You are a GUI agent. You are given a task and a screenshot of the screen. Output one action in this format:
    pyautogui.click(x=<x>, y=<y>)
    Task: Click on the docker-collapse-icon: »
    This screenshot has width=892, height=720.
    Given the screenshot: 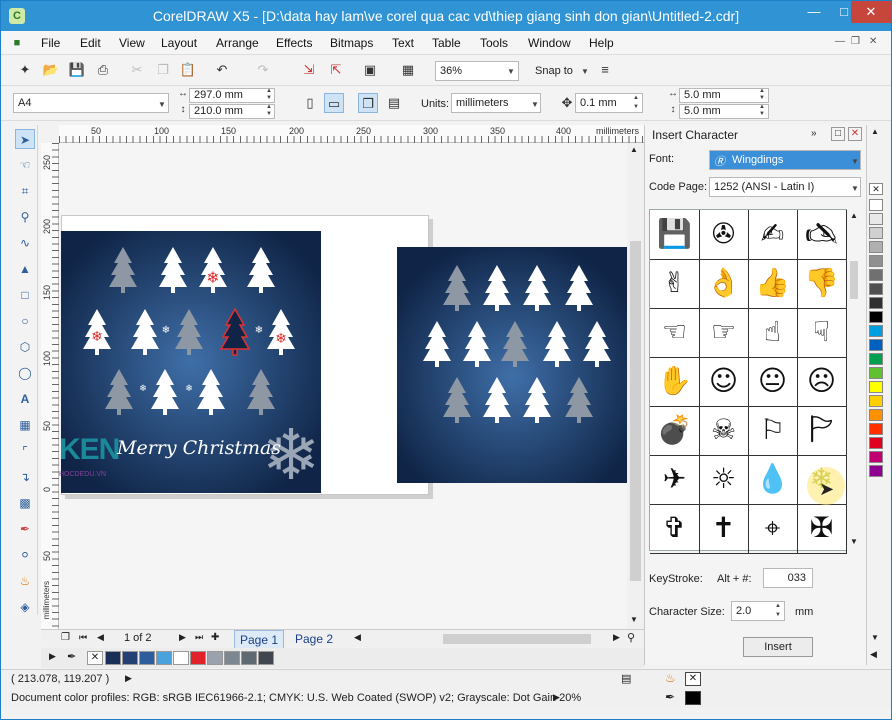 What is the action you would take?
    pyautogui.click(x=814, y=133)
    